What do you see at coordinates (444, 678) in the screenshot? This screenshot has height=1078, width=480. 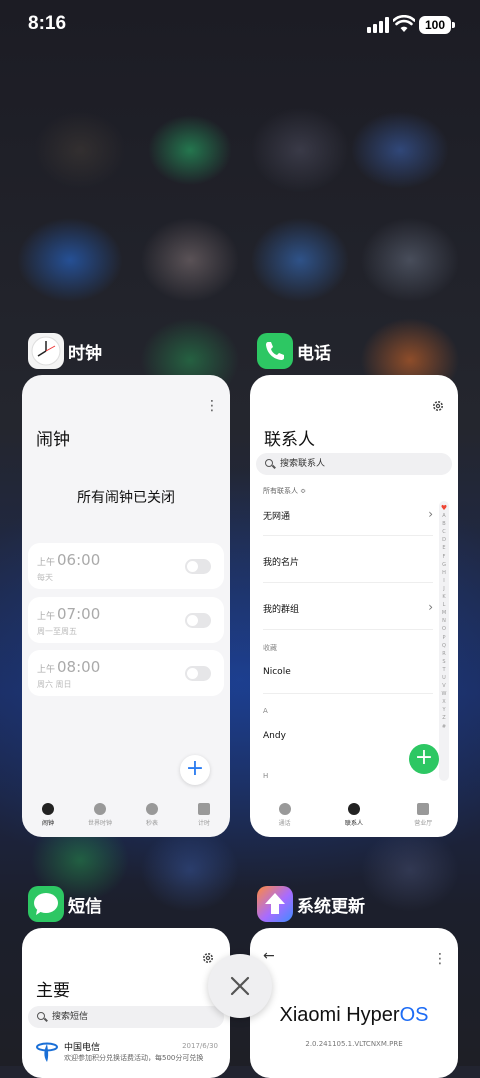 I see `index-letter: U` at bounding box center [444, 678].